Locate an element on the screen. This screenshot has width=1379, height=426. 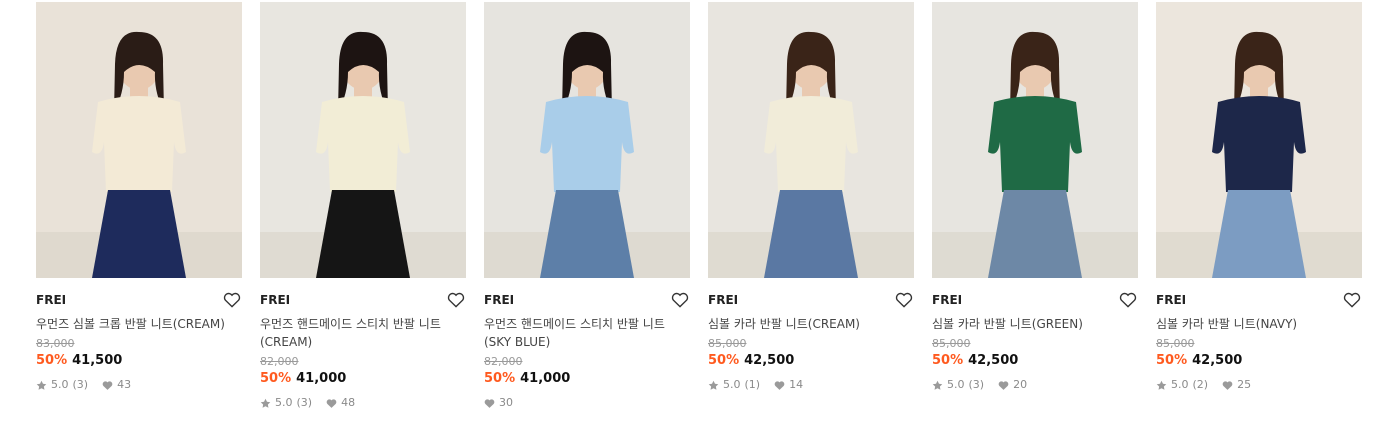
like-count: 30 is located at coordinates (506, 402).